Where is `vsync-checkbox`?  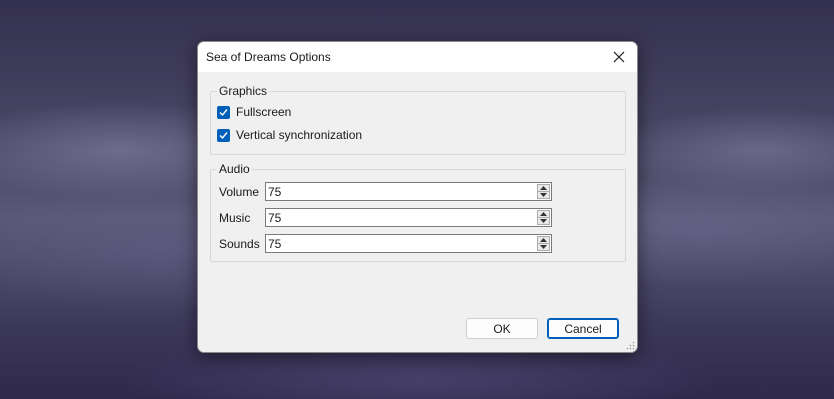
vsync-checkbox is located at coordinates (223, 135).